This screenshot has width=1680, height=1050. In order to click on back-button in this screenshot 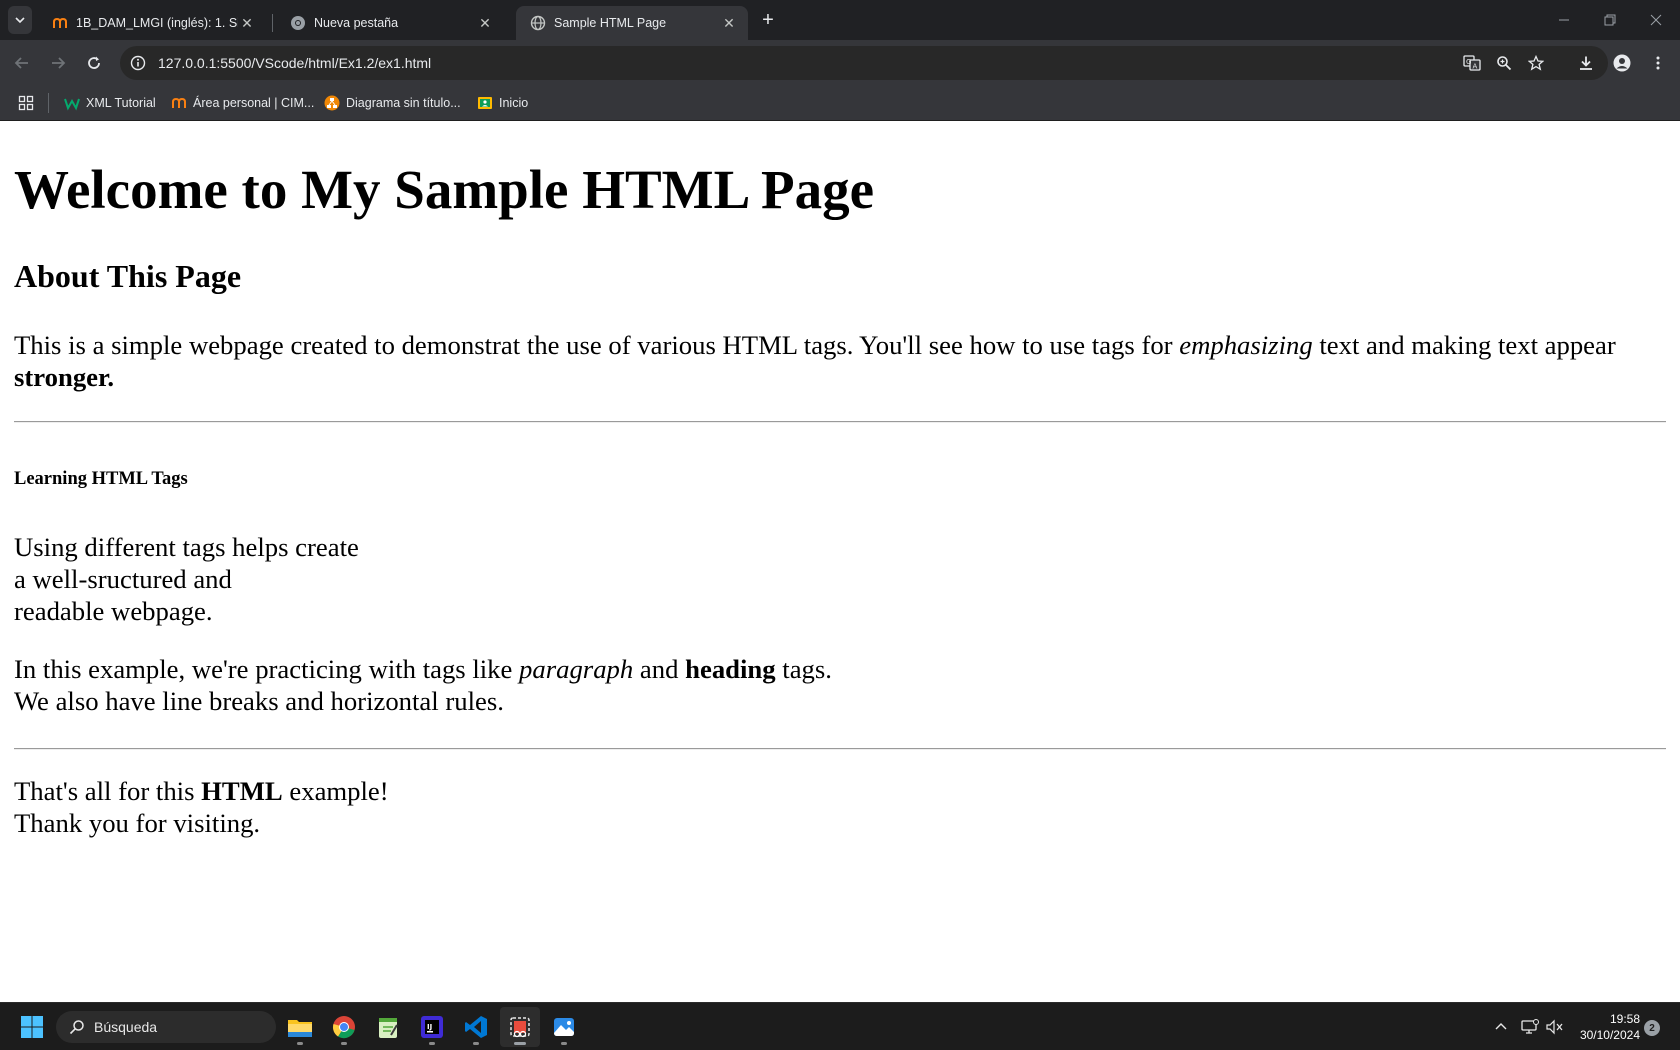, I will do `click(22, 63)`.